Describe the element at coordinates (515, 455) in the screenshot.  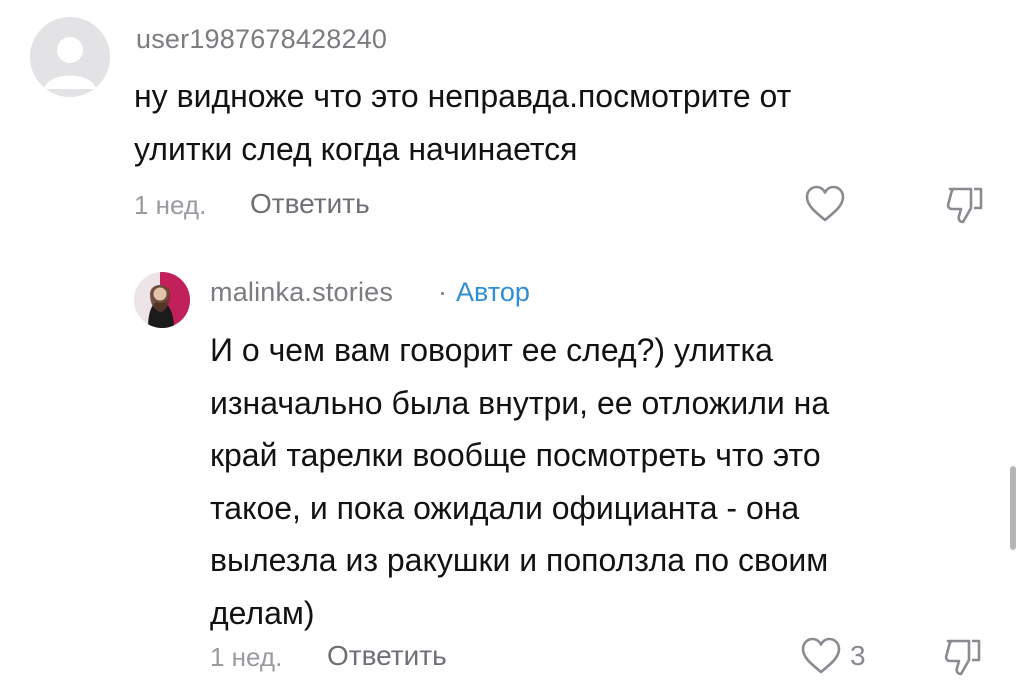
I see `reply-text-line: край тарелки вообще посмотреть что это` at that location.